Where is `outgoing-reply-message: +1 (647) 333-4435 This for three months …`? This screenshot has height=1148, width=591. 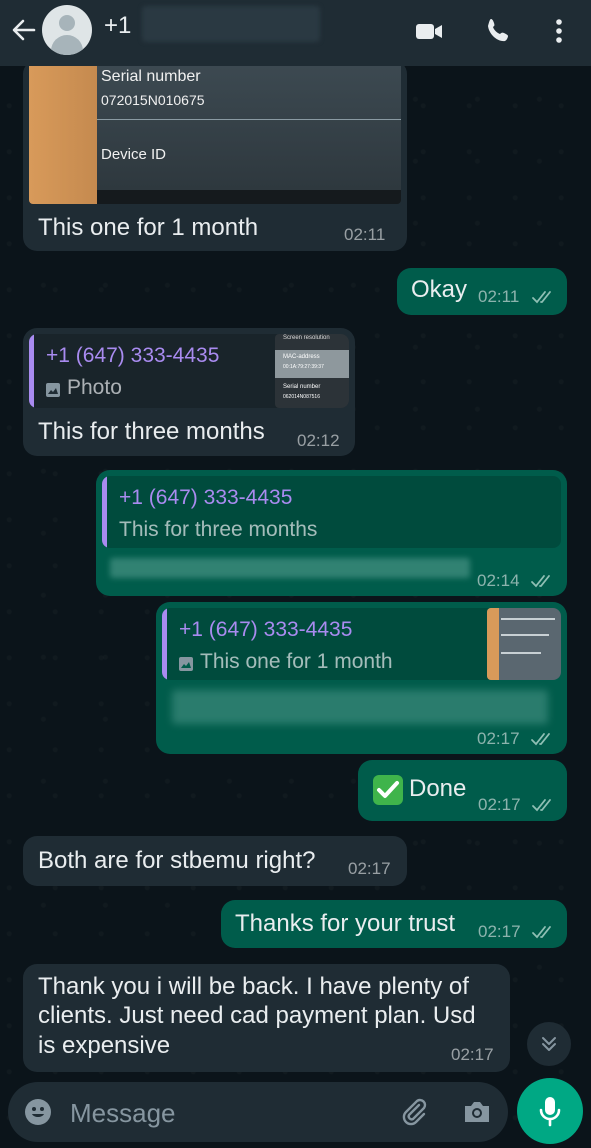
outgoing-reply-message: +1 (647) 333-4435 This for three months … is located at coordinates (331, 533).